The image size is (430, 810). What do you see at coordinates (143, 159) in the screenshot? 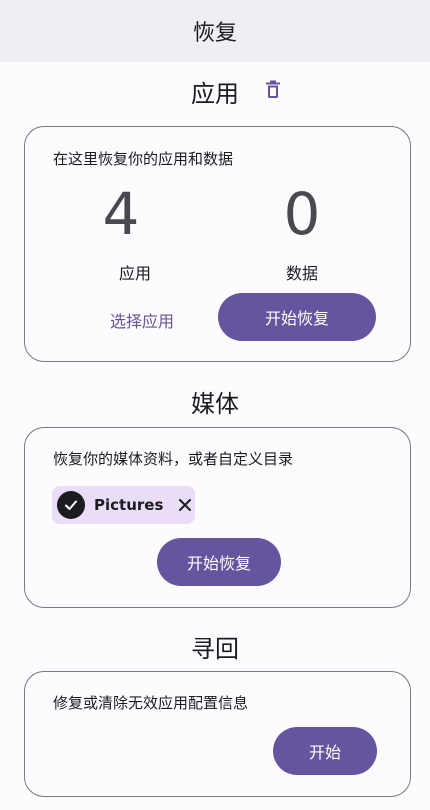
I see `apps-description: 在这里恢复你的应用和数据` at bounding box center [143, 159].